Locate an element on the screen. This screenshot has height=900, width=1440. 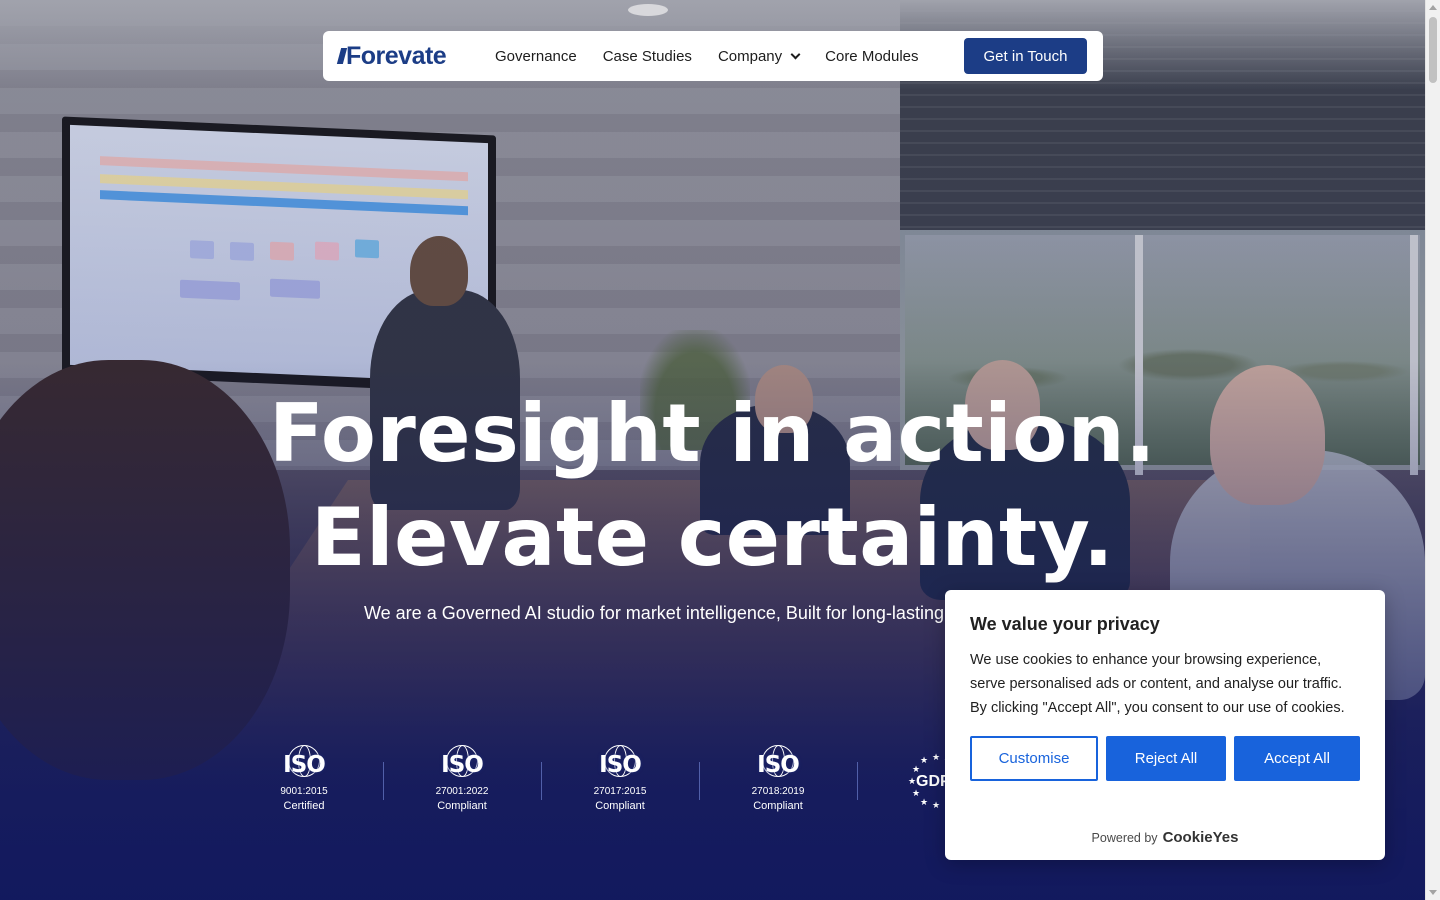
powered-by-label: Powered by is located at coordinates (1124, 837).